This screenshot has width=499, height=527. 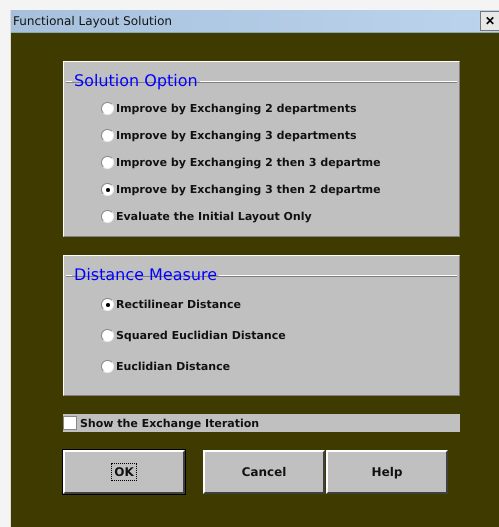 What do you see at coordinates (136, 81) in the screenshot?
I see `group-title: Solution Option` at bounding box center [136, 81].